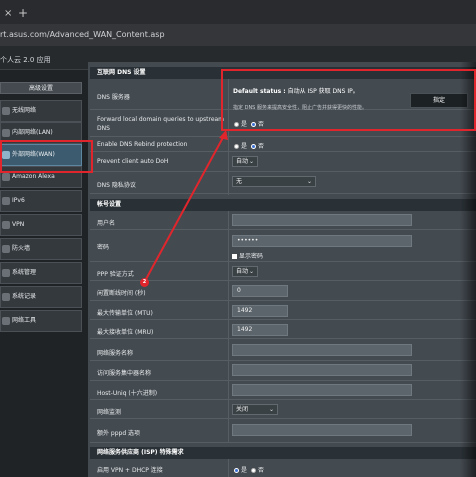 The image size is (476, 477). I want to click on browser-tab-bar: × +, so click(238, 12).